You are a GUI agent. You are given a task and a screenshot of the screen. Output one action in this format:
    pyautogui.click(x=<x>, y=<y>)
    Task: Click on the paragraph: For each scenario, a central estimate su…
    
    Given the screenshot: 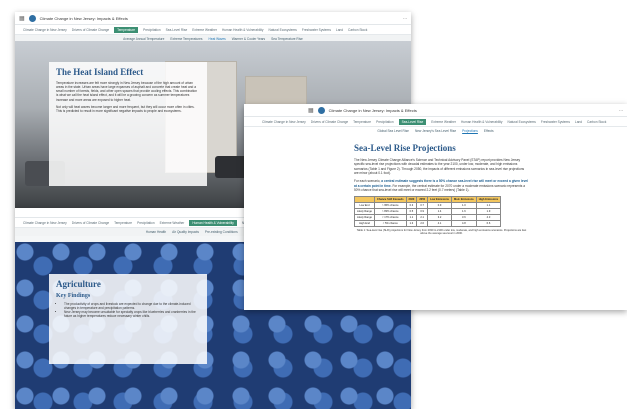 What is the action you would take?
    pyautogui.click(x=441, y=185)
    